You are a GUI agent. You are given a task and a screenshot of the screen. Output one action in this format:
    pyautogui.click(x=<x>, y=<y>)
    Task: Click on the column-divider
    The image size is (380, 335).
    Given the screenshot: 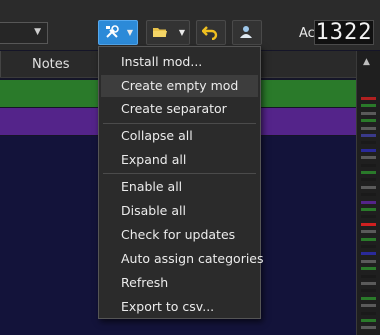 What is the action you would take?
    pyautogui.click(x=0, y=64)
    